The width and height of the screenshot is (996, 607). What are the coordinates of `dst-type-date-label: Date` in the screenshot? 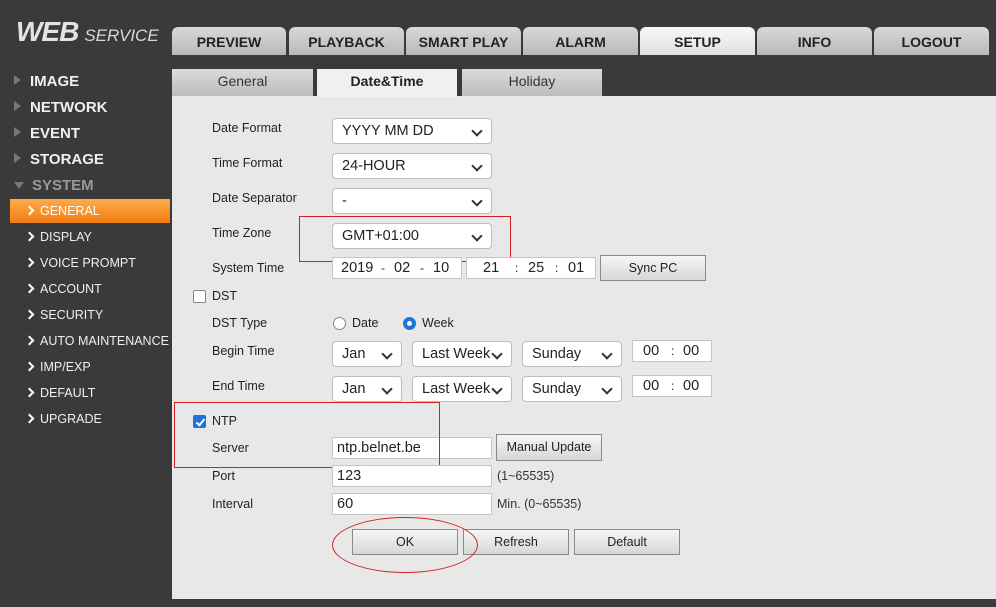 It's located at (365, 323).